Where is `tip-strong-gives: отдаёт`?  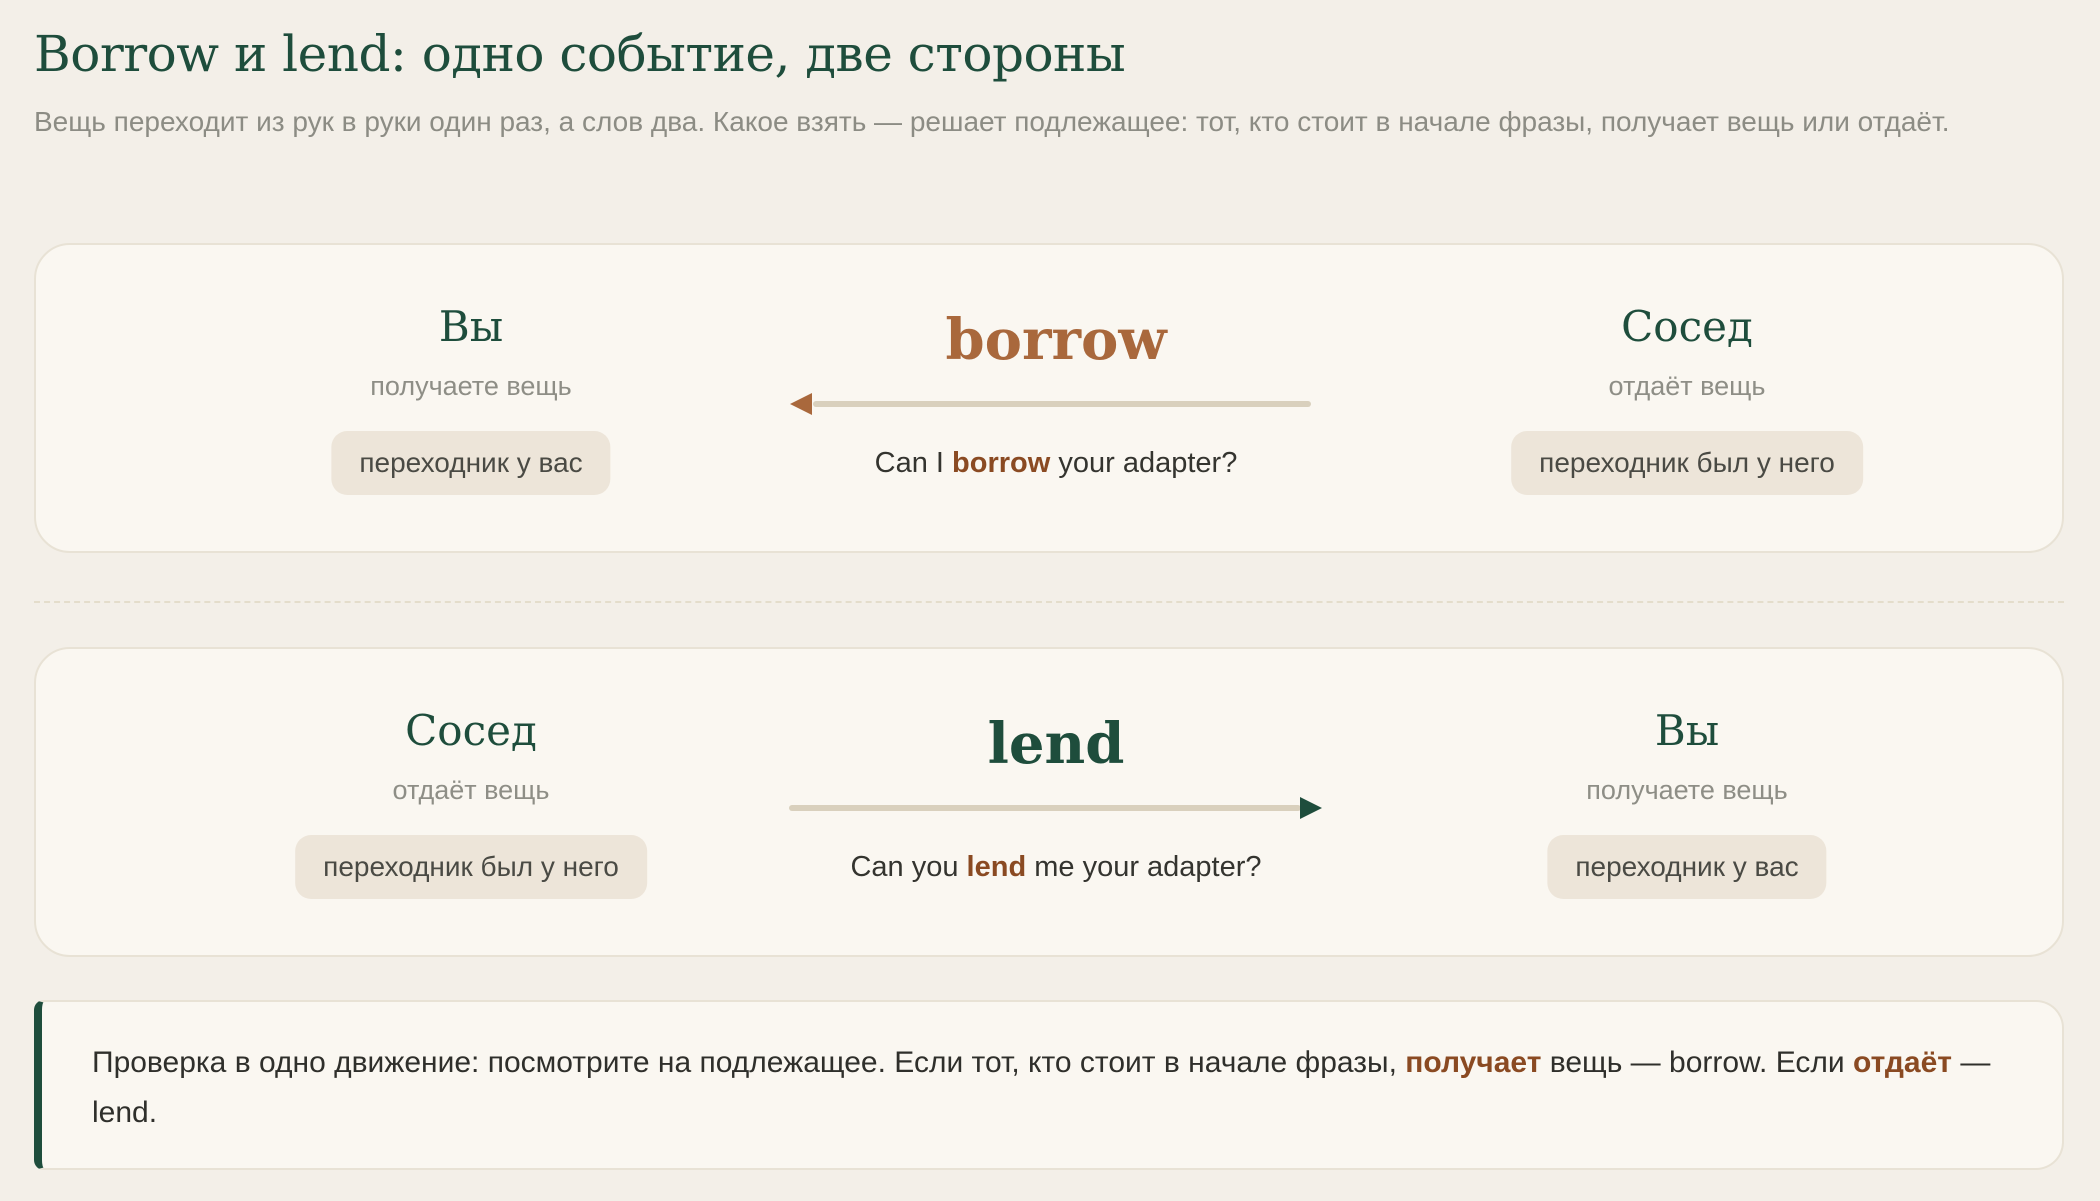
tip-strong-gives: отдаёт is located at coordinates (1902, 1062).